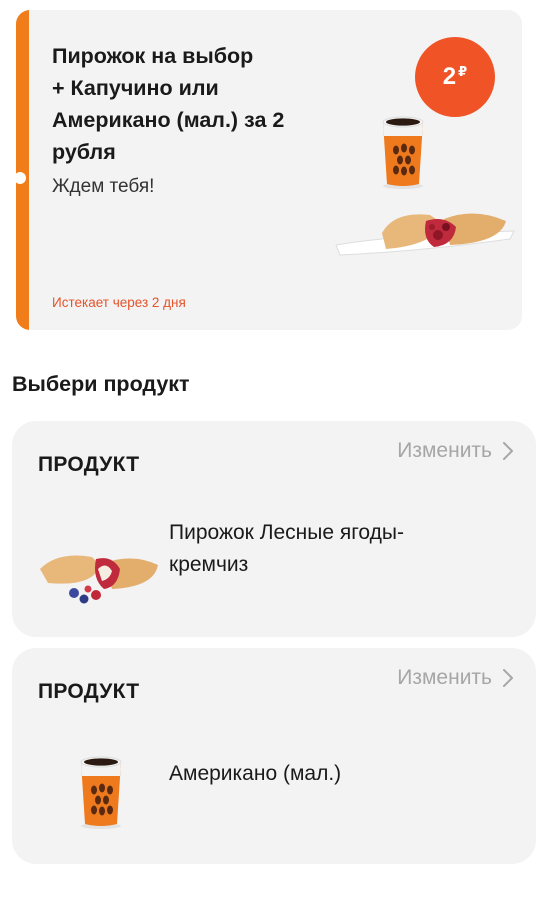 This screenshot has width=548, height=907. Describe the element at coordinates (255, 773) in the screenshot. I see `product-name: Американо (мал.)` at that location.